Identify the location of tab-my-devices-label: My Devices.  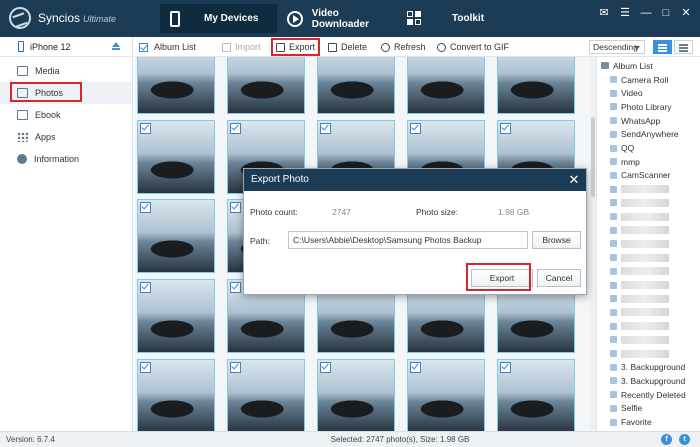
(231, 18).